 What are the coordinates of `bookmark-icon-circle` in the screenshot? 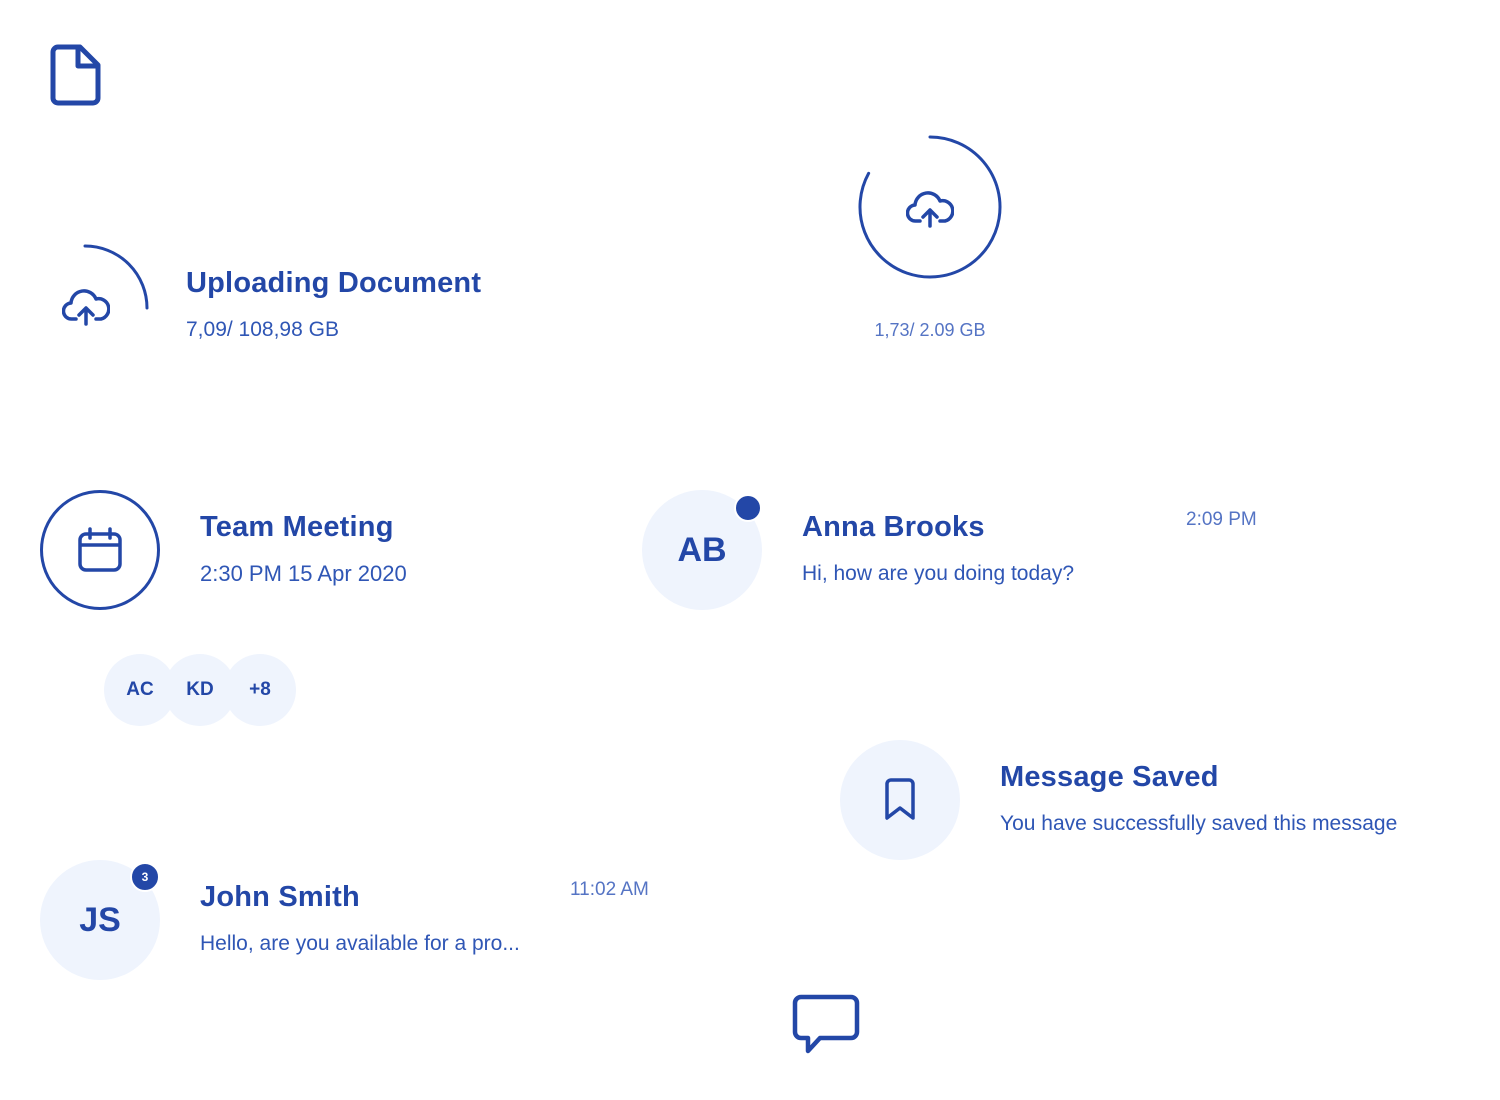 It's located at (900, 800).